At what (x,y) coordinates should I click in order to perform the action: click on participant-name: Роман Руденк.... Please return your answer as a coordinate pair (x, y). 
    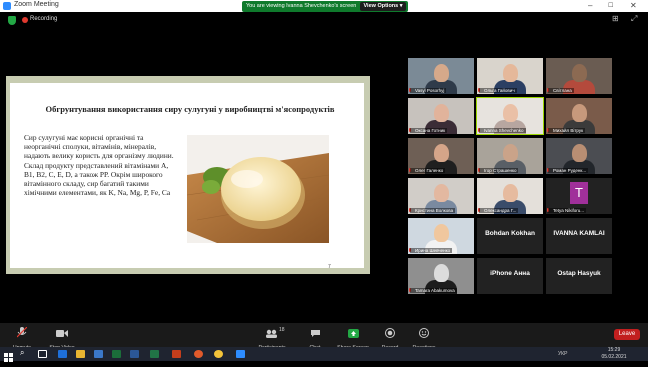
    Looking at the image, I should click on (568, 170).